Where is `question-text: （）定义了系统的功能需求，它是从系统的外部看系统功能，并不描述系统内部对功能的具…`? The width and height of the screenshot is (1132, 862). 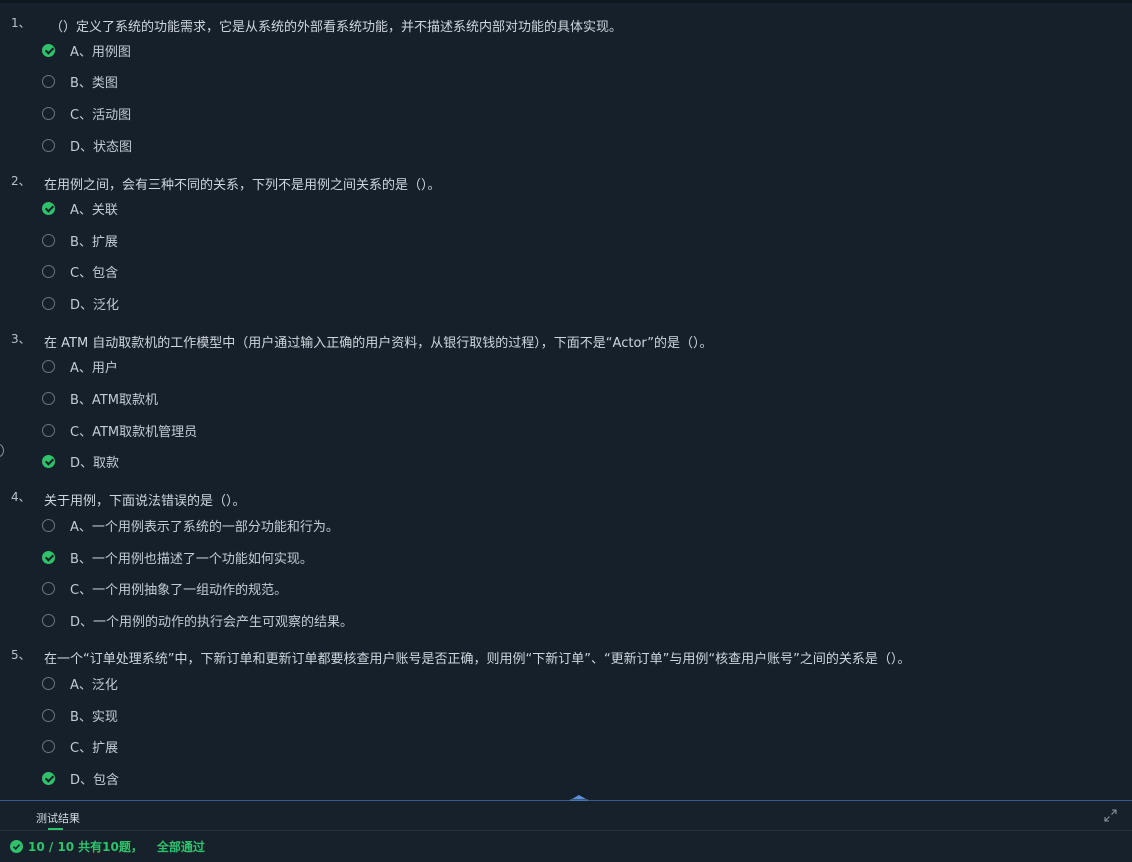
question-text: （）定义了系统的功能需求，它是从系统的外部看系统功能，并不描述系统内部对功能的具… is located at coordinates (336, 27).